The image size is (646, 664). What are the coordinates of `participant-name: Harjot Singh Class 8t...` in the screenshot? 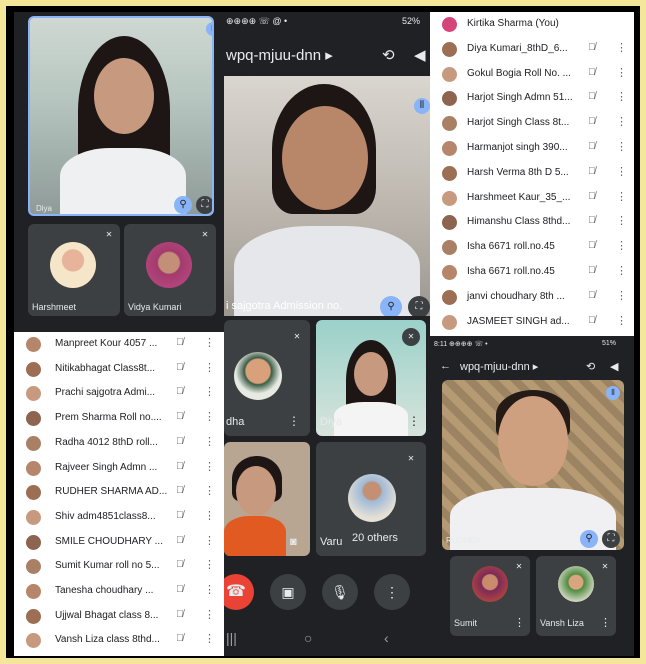 It's located at (518, 123).